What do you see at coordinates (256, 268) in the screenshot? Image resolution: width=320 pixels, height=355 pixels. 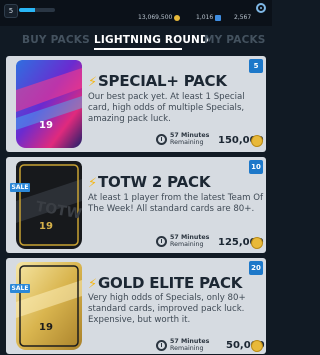 I see `pack-quantity-badge: 20` at bounding box center [256, 268].